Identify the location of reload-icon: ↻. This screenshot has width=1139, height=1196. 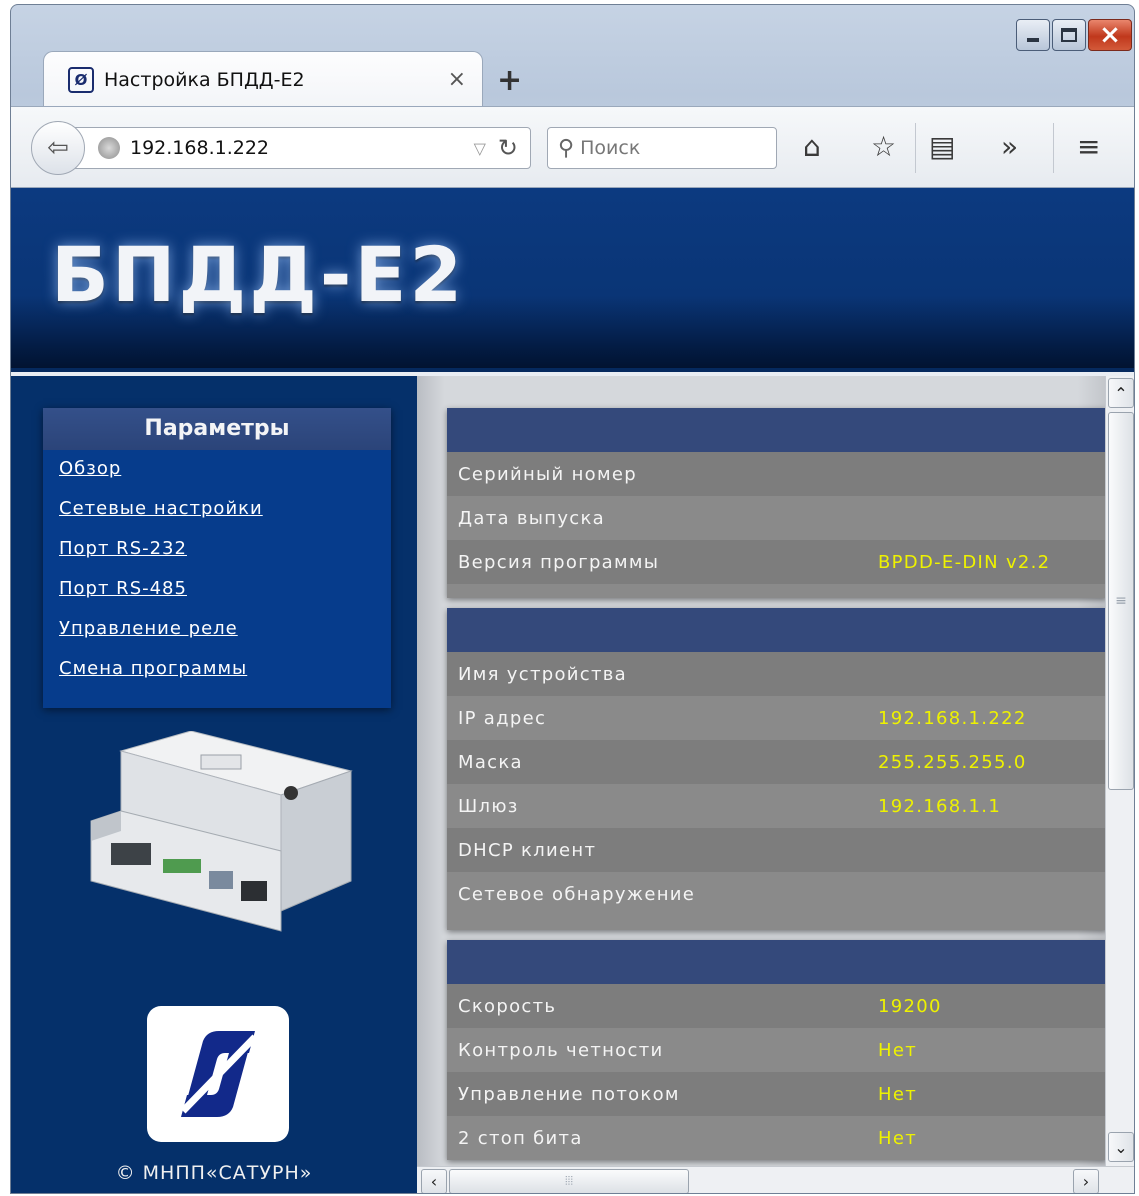
(508, 148).